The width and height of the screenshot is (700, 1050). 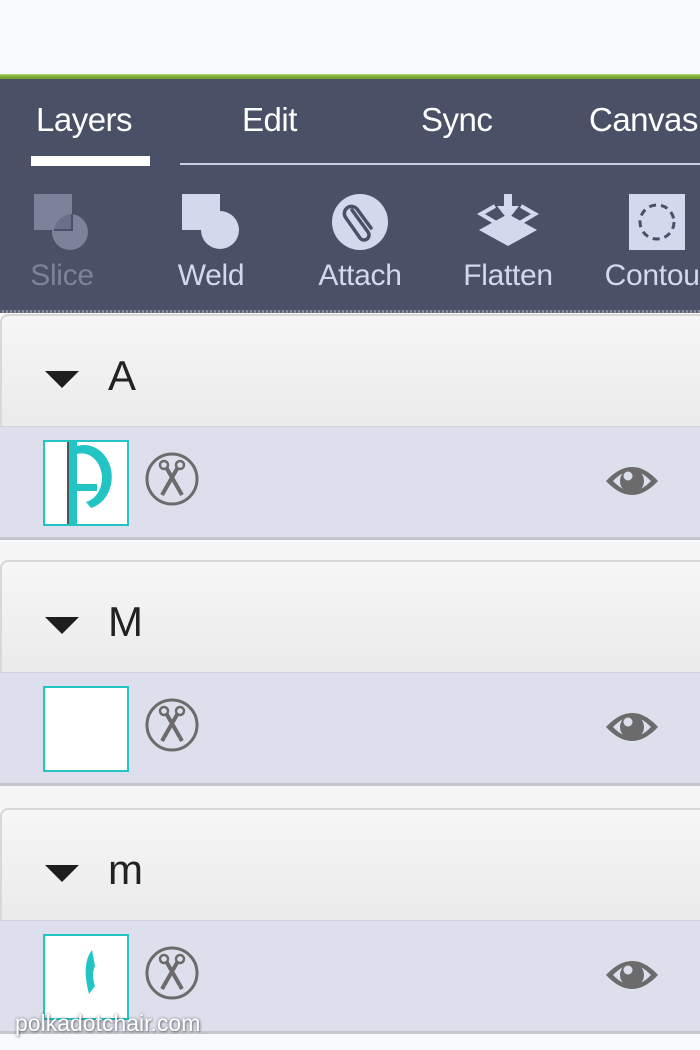 I want to click on group-header: M, so click(x=350, y=616).